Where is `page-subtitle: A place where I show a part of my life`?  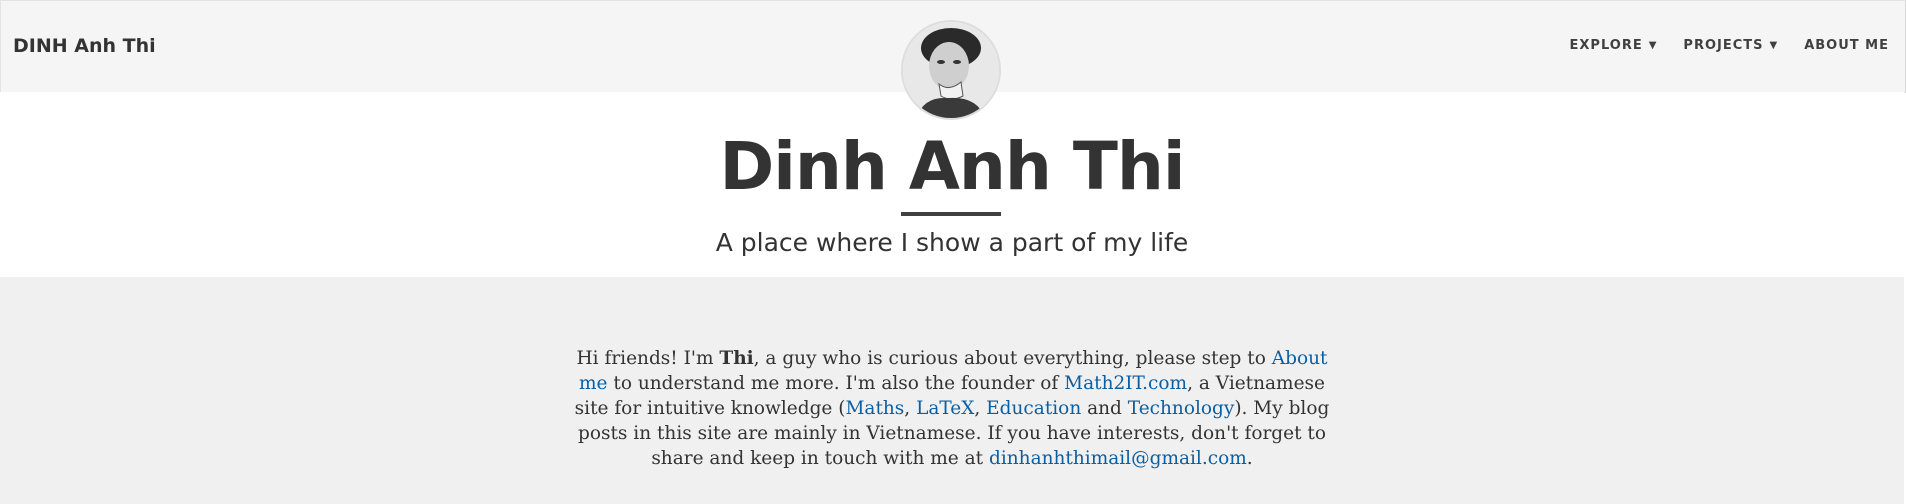
page-subtitle: A place where I show a part of my life is located at coordinates (952, 242).